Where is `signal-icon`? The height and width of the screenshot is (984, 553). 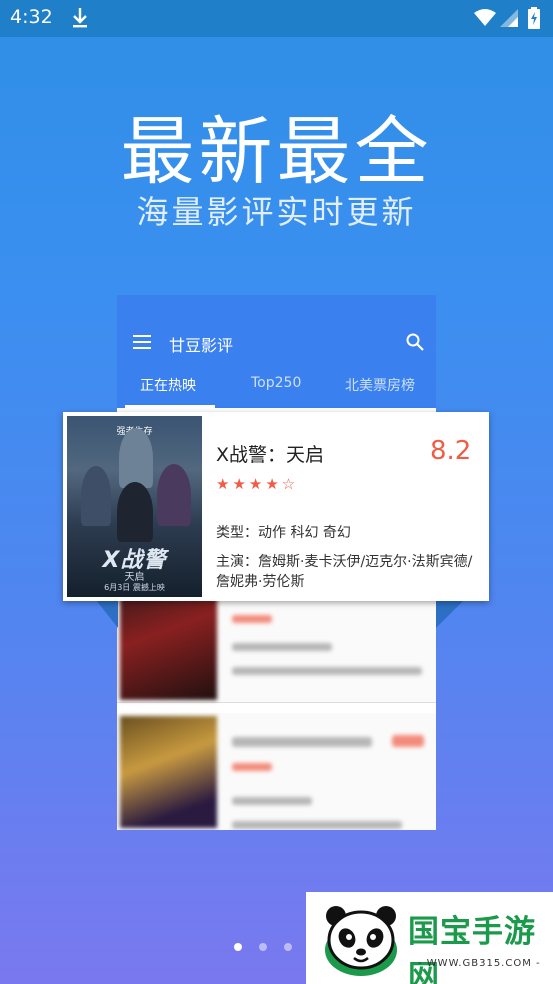
signal-icon is located at coordinates (509, 20).